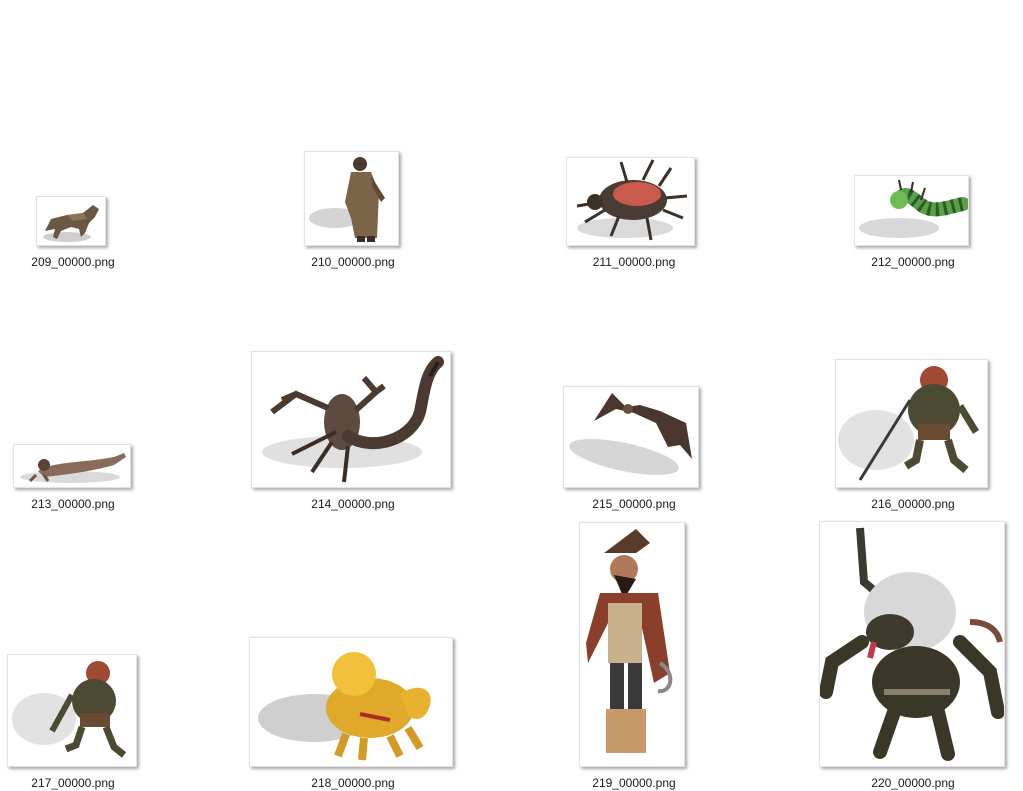 The image size is (1023, 791). Describe the element at coordinates (72, 710) in the screenshot. I see `goblin-thumbnail-icon` at that location.